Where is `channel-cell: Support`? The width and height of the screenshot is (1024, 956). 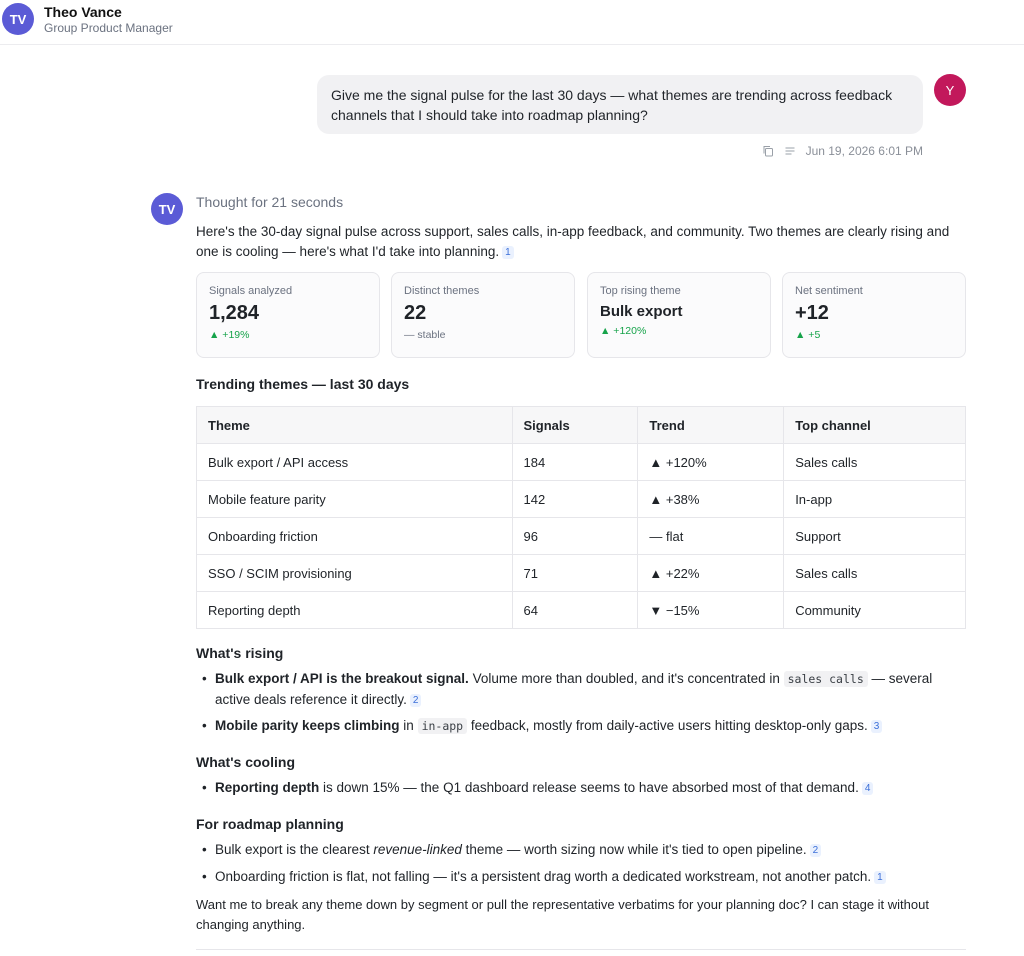 channel-cell: Support is located at coordinates (874, 536).